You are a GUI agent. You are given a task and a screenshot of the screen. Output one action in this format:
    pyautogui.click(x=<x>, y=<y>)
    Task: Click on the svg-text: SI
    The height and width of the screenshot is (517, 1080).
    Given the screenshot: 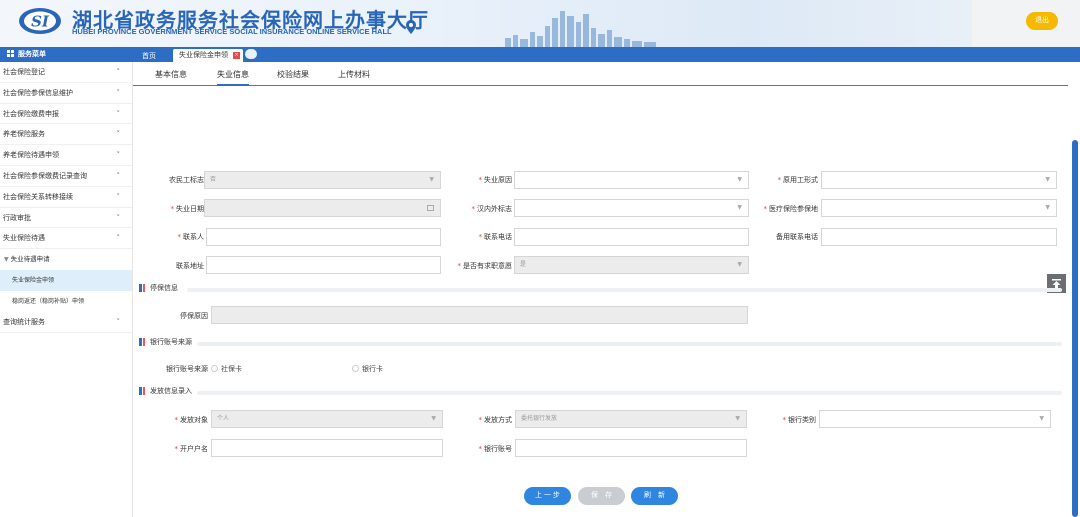 What is the action you would take?
    pyautogui.click(x=40, y=22)
    